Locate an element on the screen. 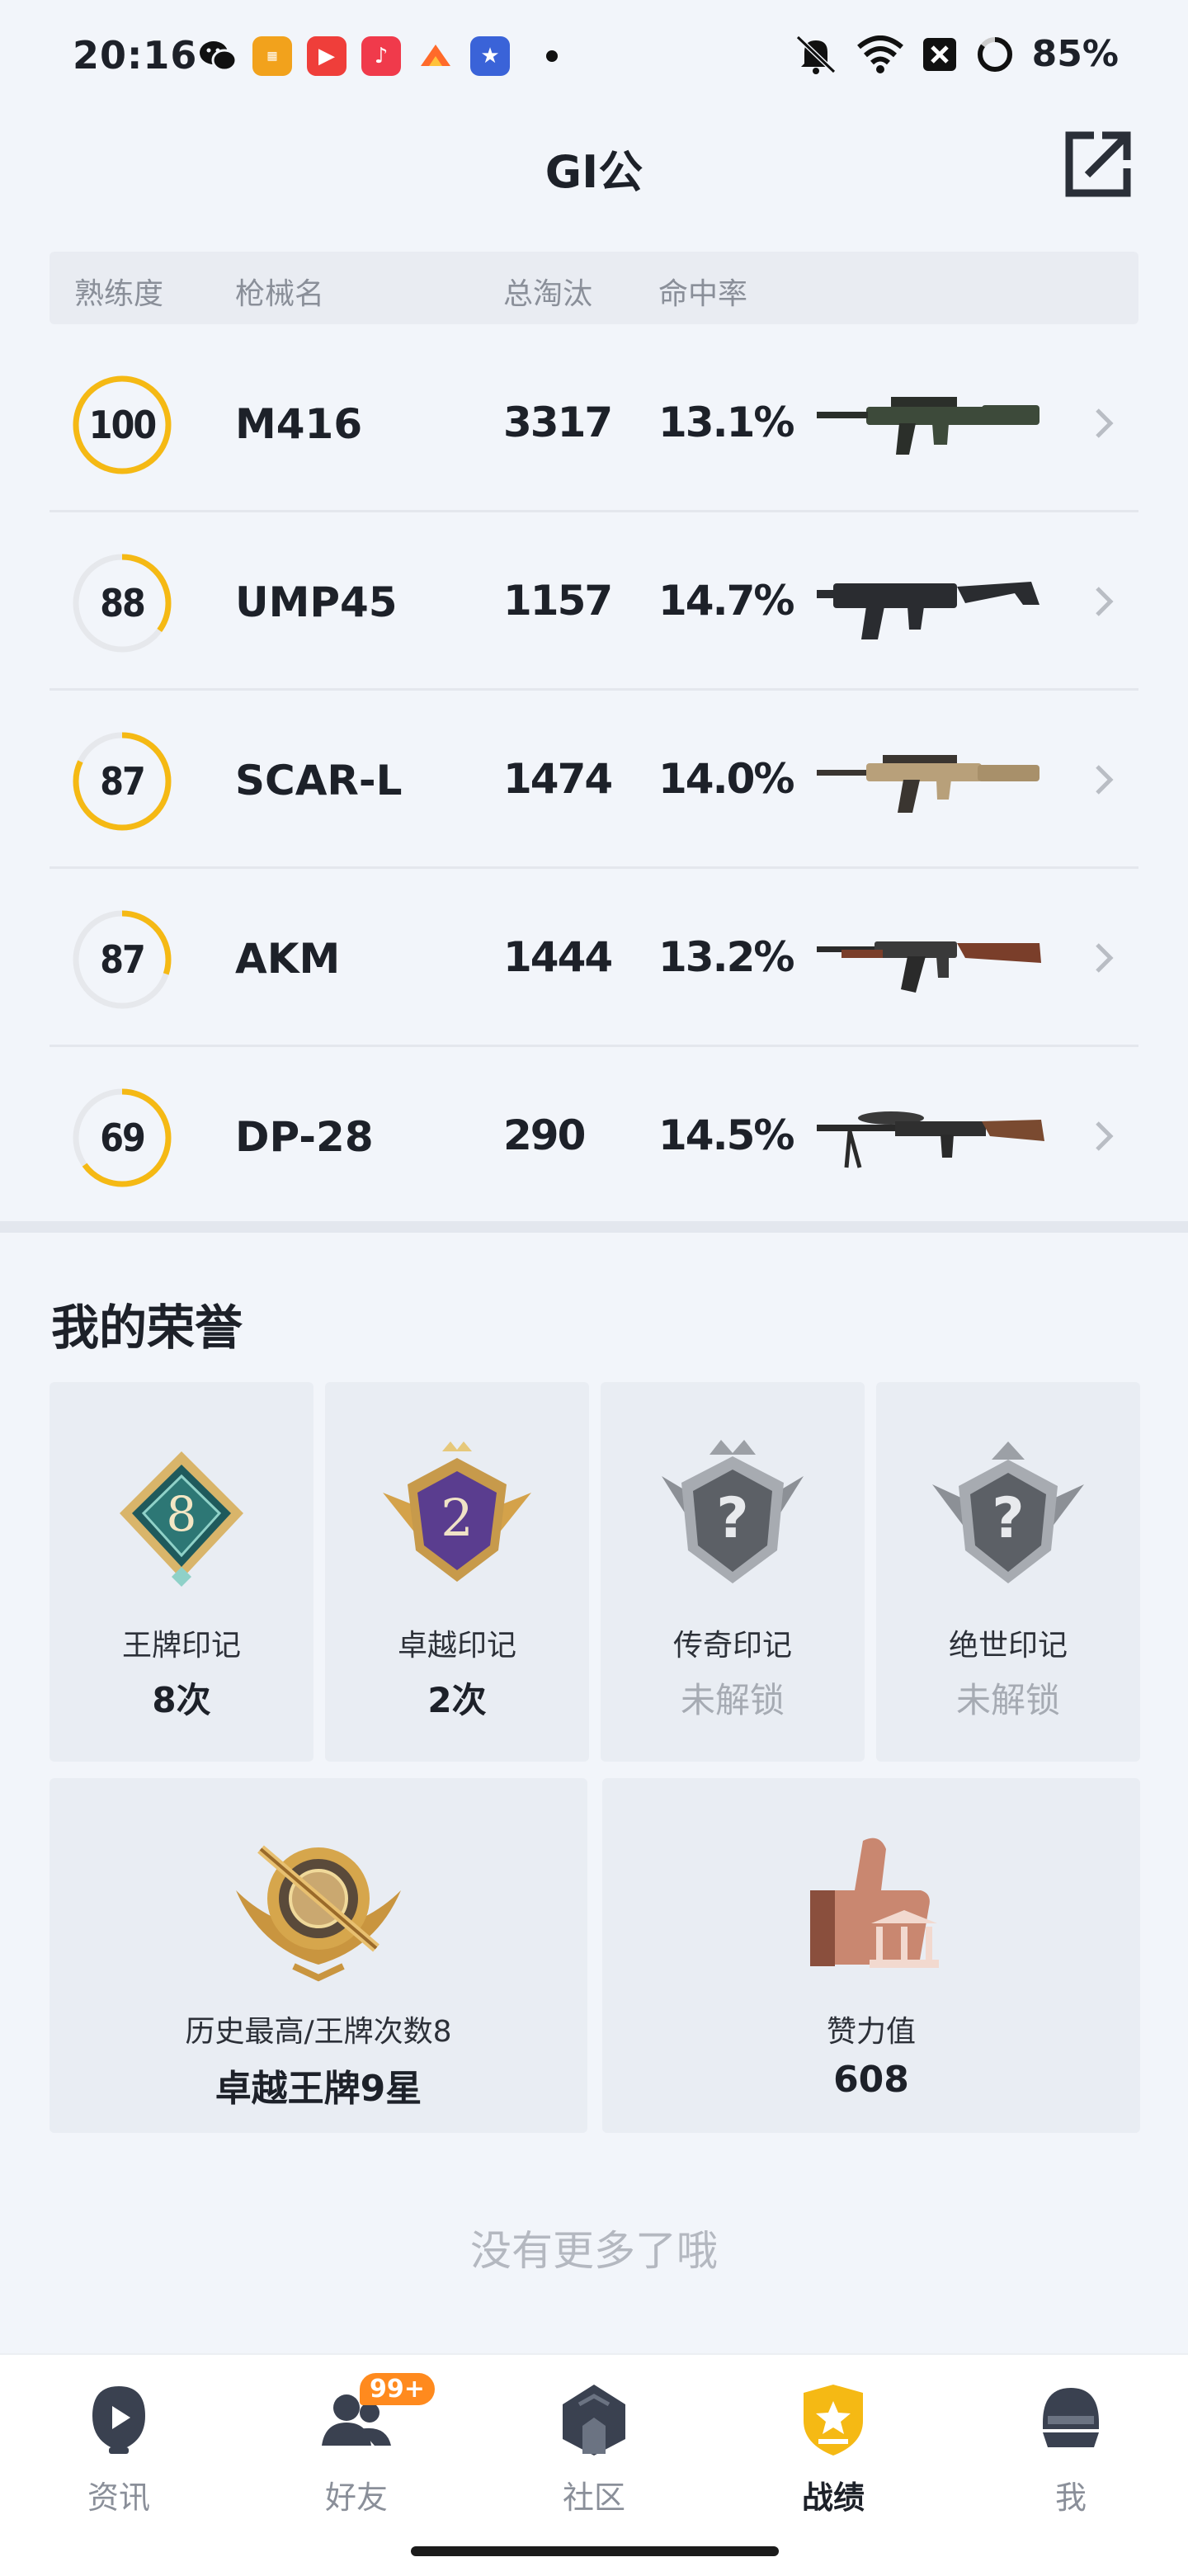 Image resolution: width=1188 pixels, height=2576 pixels. badge-label: 卓越印记 is located at coordinates (456, 1646).